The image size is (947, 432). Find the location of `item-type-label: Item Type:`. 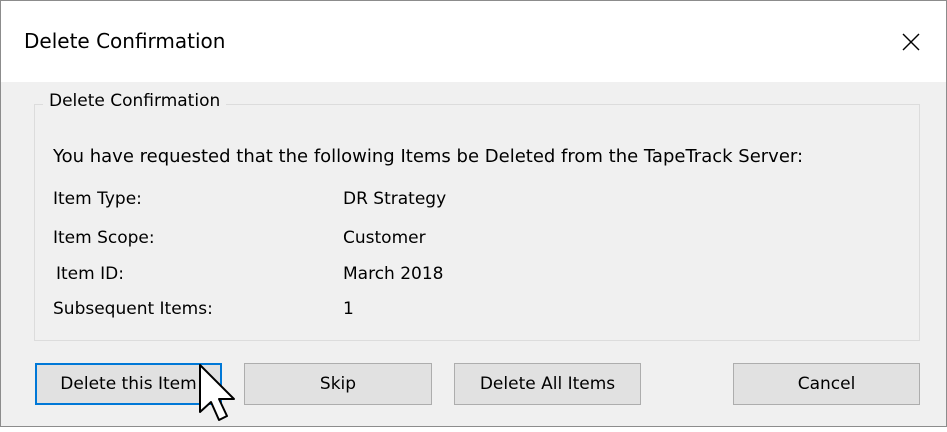

item-type-label: Item Type: is located at coordinates (97, 199).